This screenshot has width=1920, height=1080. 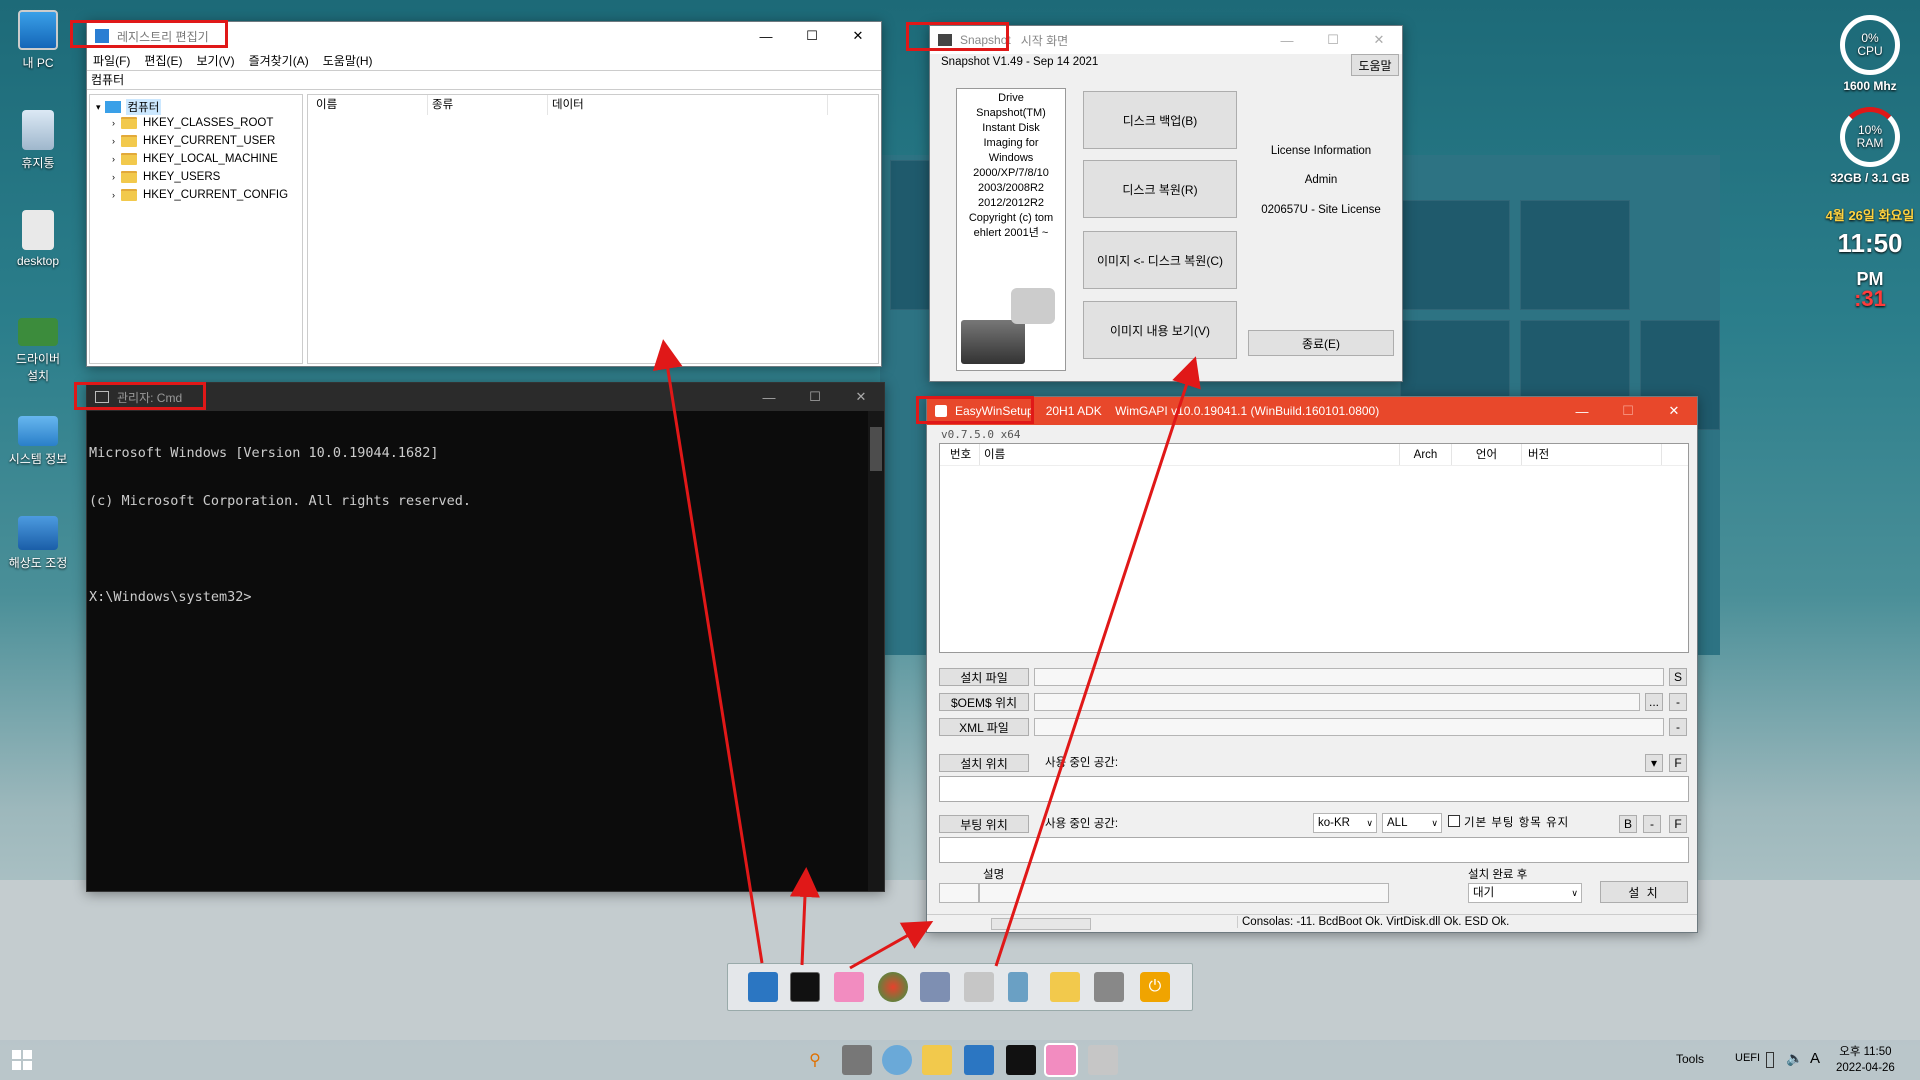 What do you see at coordinates (1426, 454) in the screenshot?
I see `column-arch: Arch` at bounding box center [1426, 454].